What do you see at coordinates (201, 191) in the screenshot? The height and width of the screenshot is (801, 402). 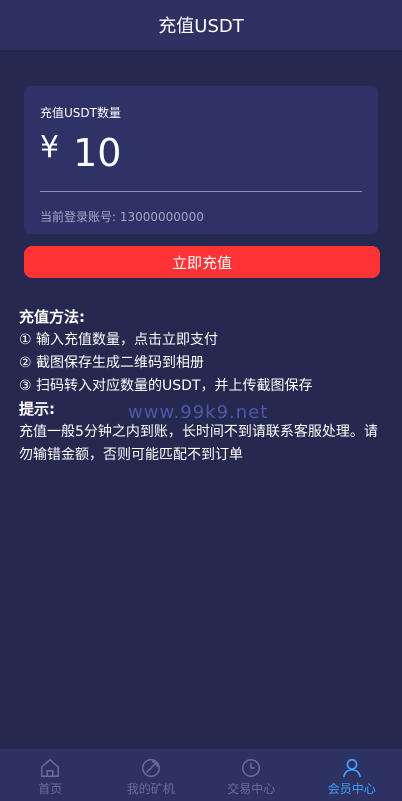 I see `amount-divider` at bounding box center [201, 191].